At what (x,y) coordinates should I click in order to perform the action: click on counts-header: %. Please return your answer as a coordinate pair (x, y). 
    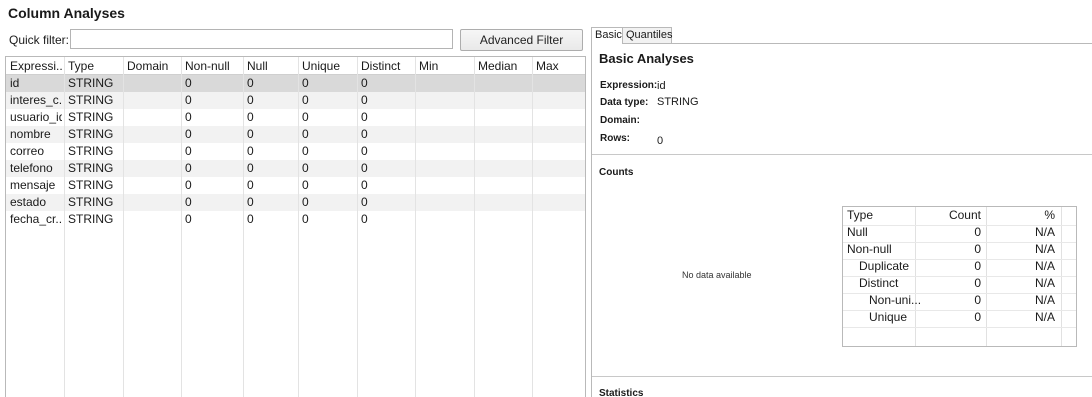
    Looking at the image, I should click on (1049, 215).